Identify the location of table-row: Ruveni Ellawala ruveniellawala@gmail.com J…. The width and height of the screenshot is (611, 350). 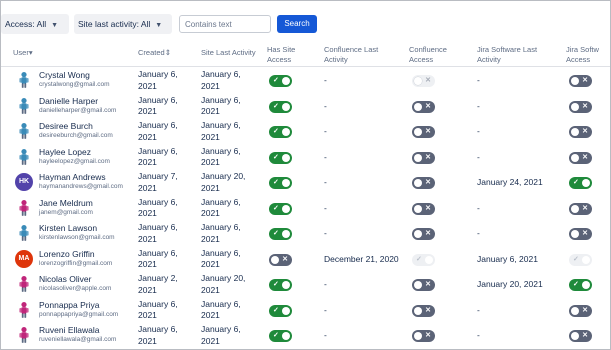
(305, 336).